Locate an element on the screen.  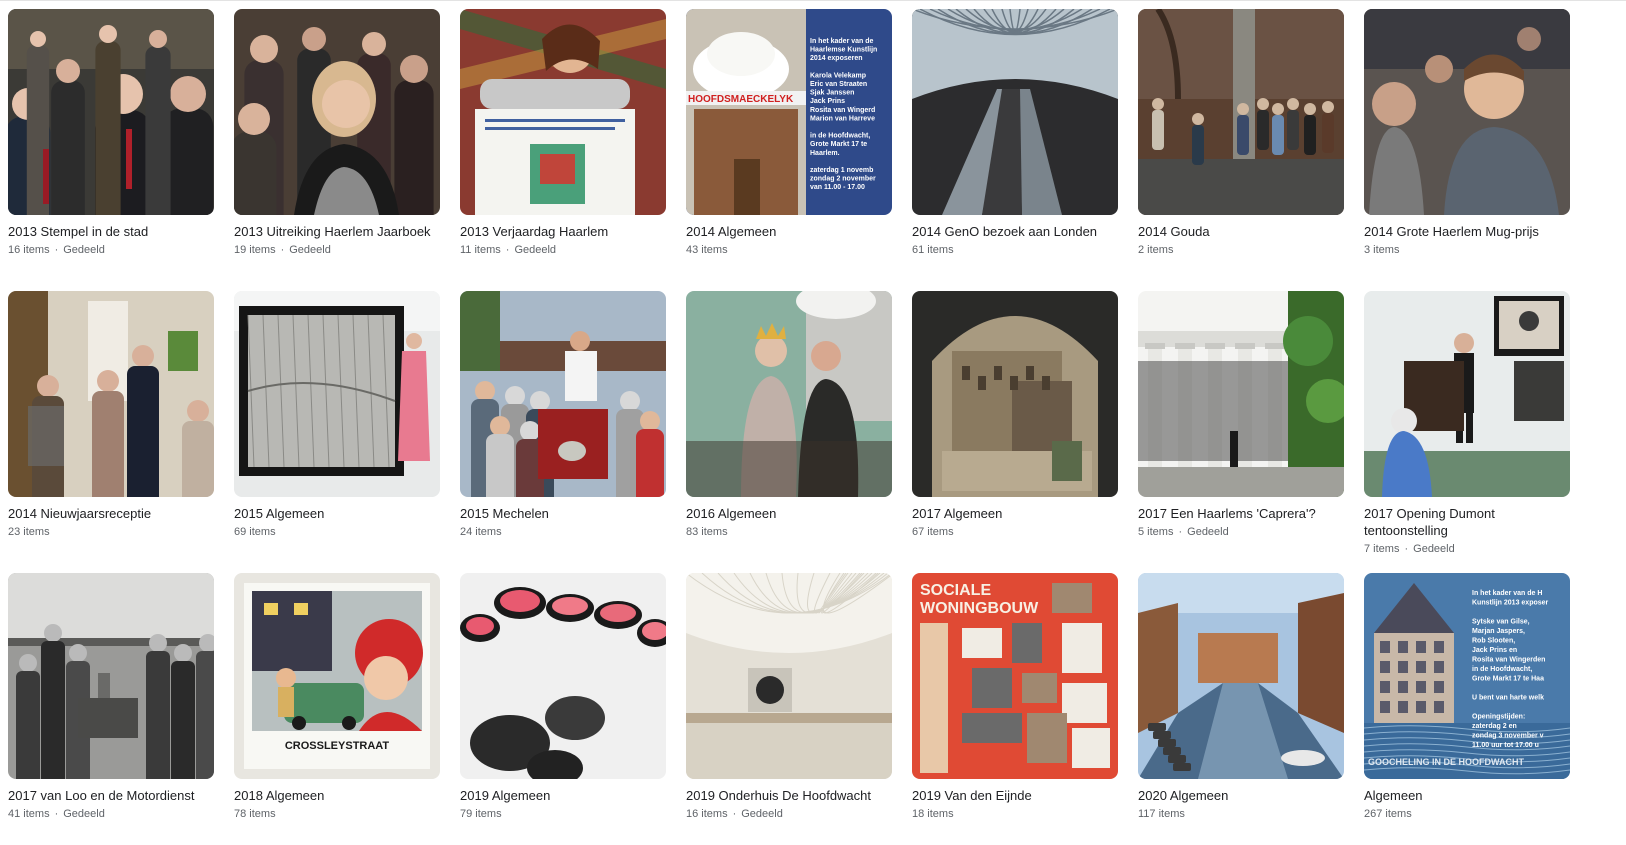
svg-text: Kunstlijn 2013 exposer is located at coordinates (1510, 603).